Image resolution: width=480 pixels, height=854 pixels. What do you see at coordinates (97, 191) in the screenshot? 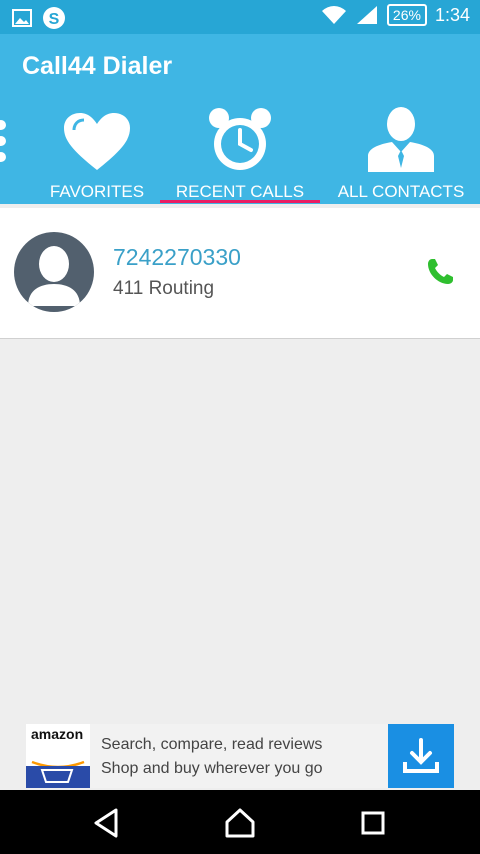
I see `tab-label: FAVORITES` at bounding box center [97, 191].